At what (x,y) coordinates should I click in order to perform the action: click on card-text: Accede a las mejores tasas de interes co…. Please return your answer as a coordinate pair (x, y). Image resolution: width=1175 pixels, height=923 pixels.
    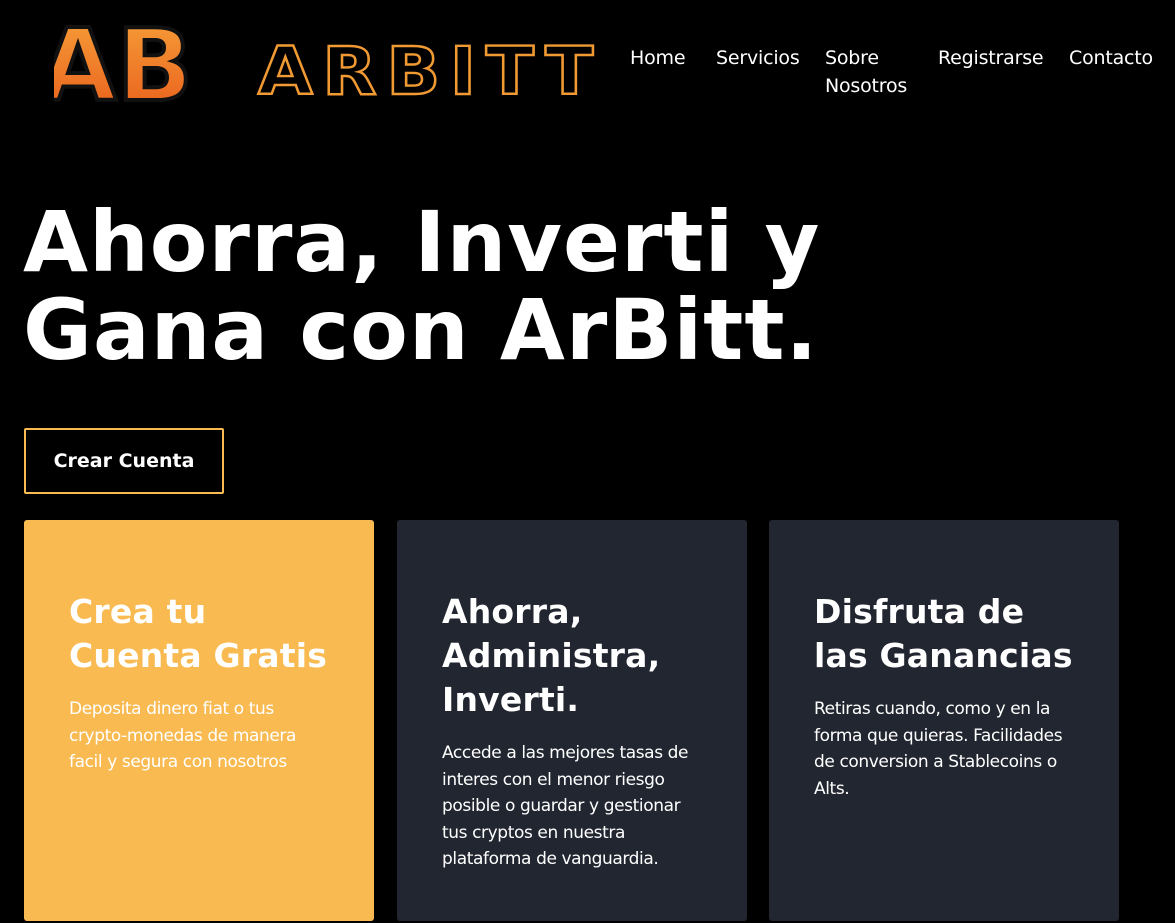
    Looking at the image, I should click on (565, 806).